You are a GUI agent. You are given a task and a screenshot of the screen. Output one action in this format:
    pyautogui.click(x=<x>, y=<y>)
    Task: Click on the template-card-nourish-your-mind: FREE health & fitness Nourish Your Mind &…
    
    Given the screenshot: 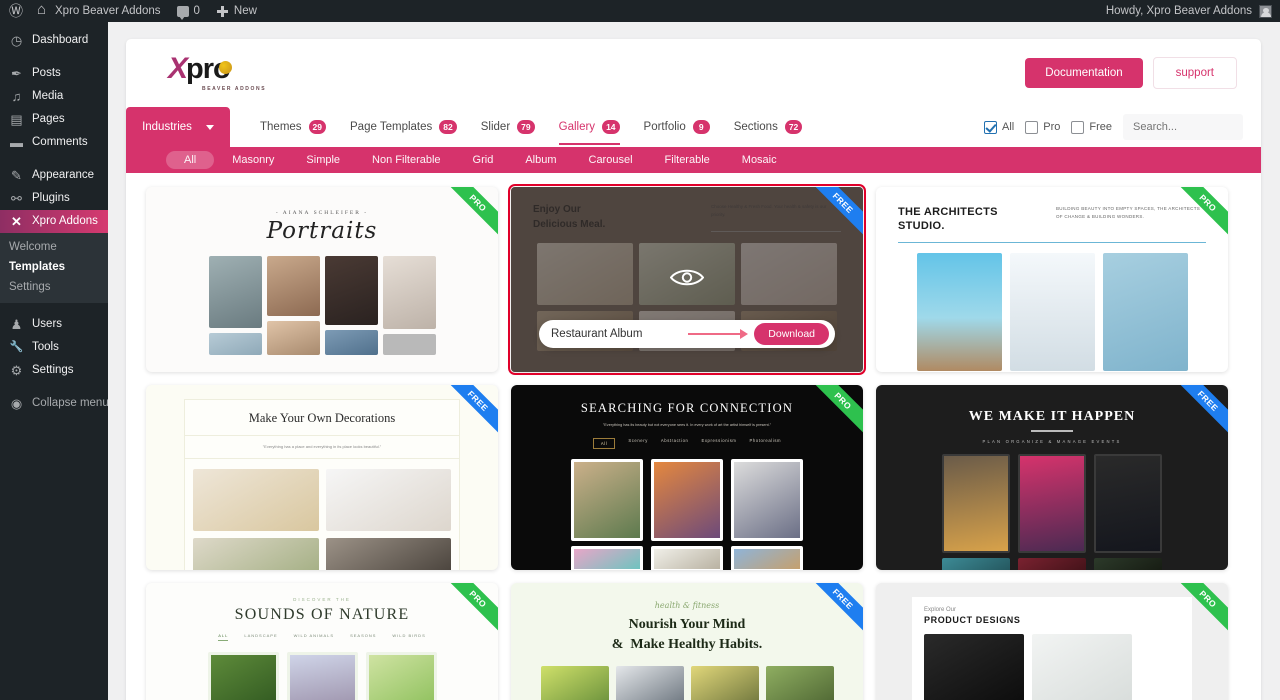 What is the action you would take?
    pyautogui.click(x=687, y=641)
    